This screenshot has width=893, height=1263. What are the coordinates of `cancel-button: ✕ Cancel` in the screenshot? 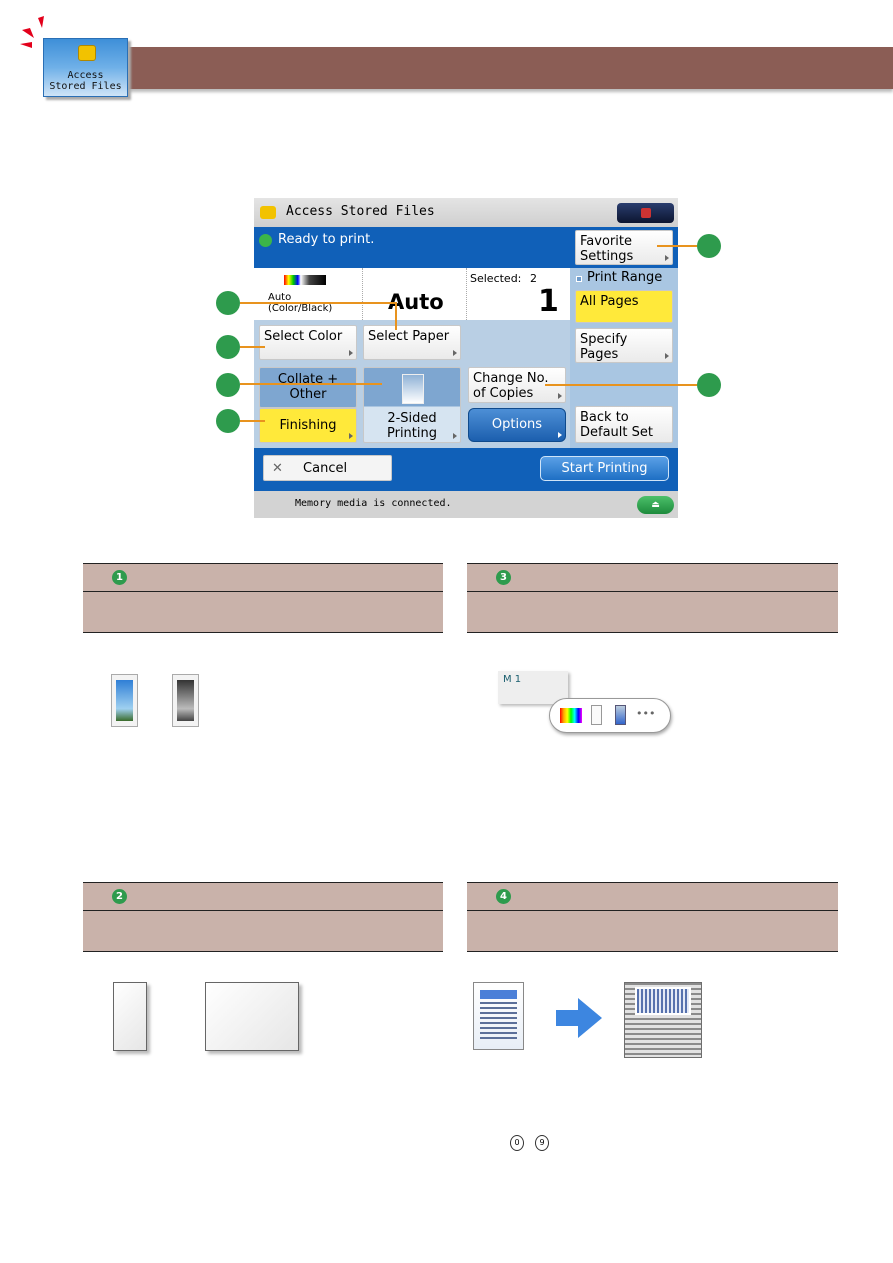 It's located at (327, 468).